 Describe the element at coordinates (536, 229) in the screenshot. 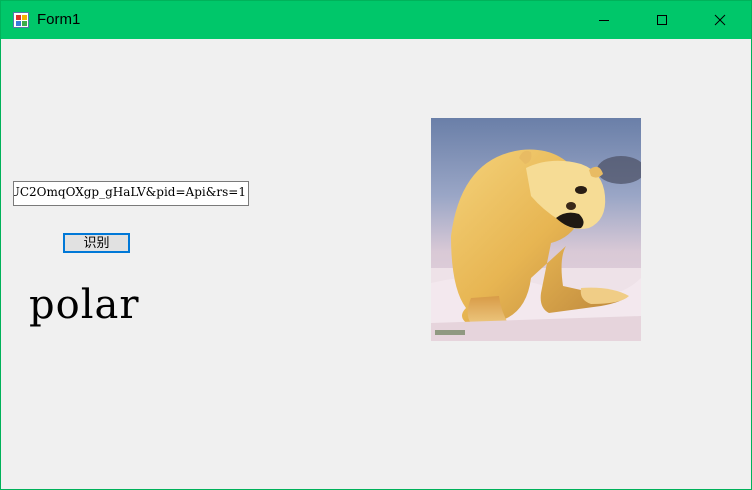

I see `polar-bear-image` at that location.